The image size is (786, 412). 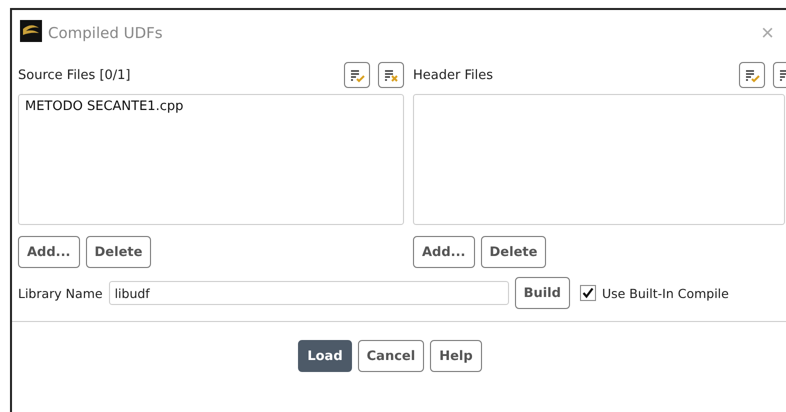 What do you see at coordinates (391, 75) in the screenshot?
I see `deselect-all-button` at bounding box center [391, 75].